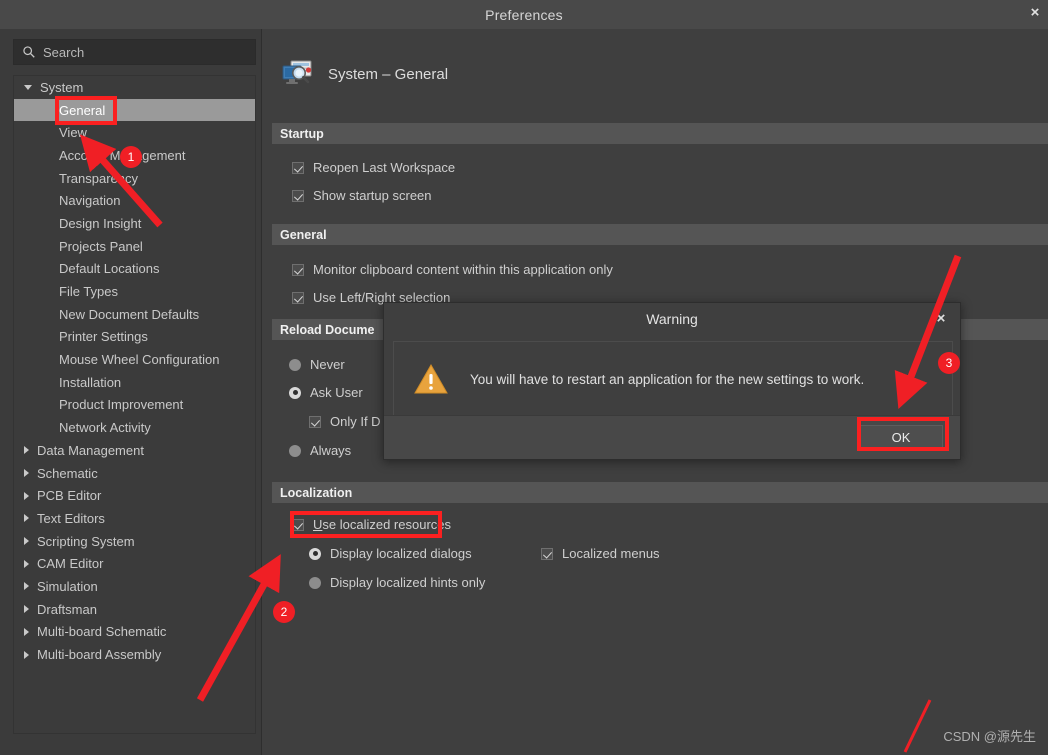 The height and width of the screenshot is (755, 1048). I want to click on tree-item-multi-board-schematic: Multi-board Schematic, so click(134, 632).